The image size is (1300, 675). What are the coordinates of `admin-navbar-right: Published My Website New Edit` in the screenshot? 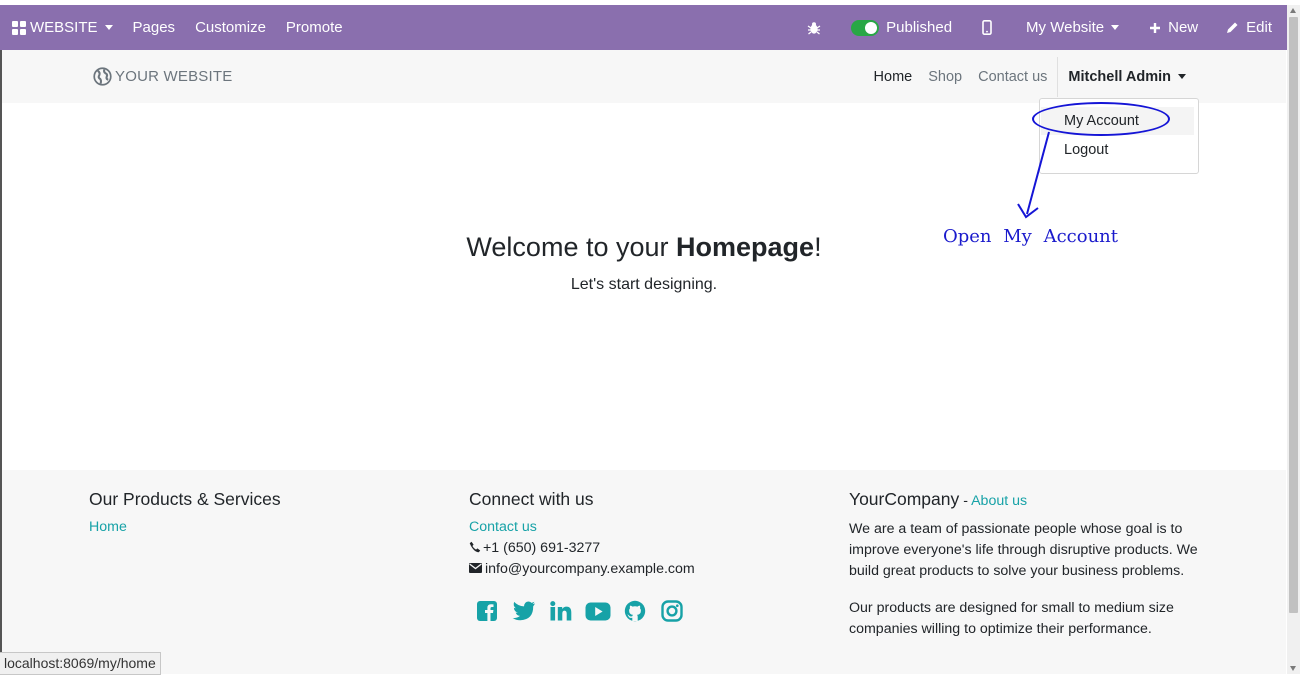 It's located at (1045, 27).